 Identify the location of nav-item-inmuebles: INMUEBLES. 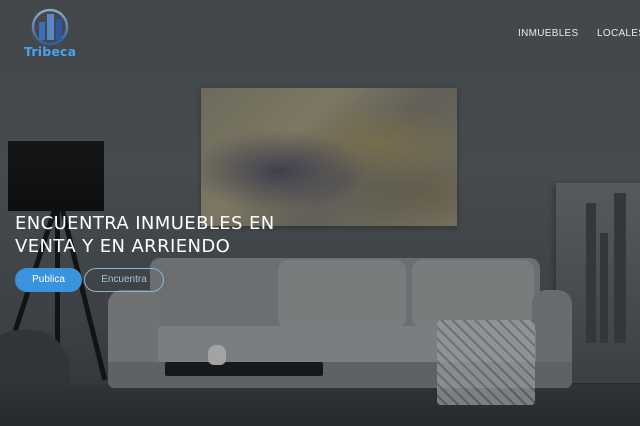
(548, 33).